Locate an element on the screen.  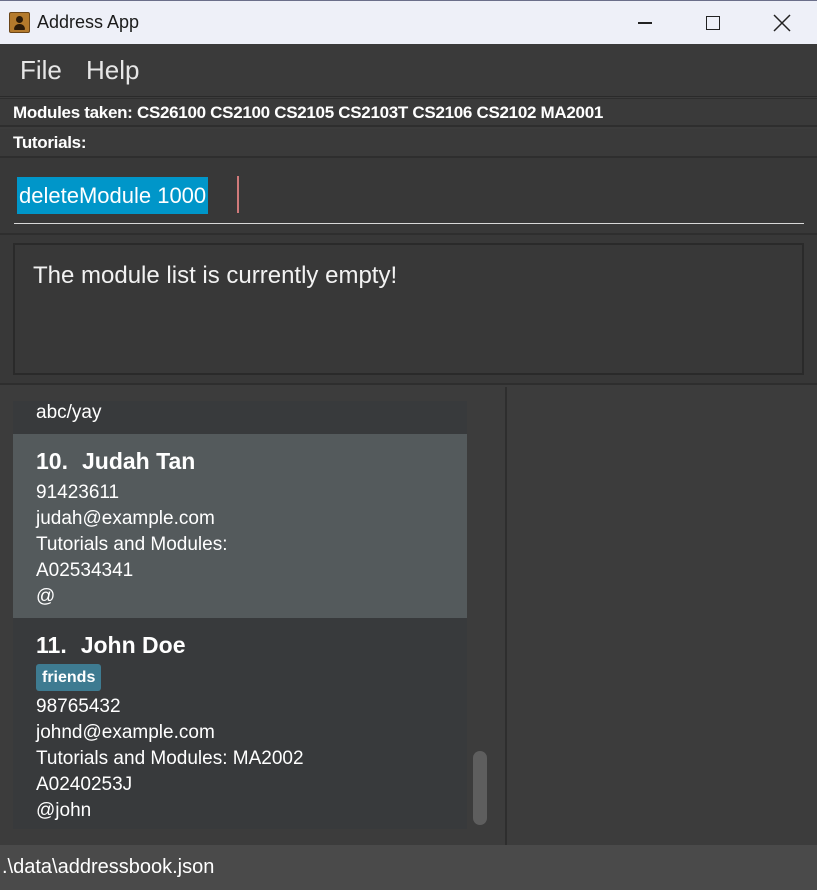
maximize-icon is located at coordinates (713, 23).